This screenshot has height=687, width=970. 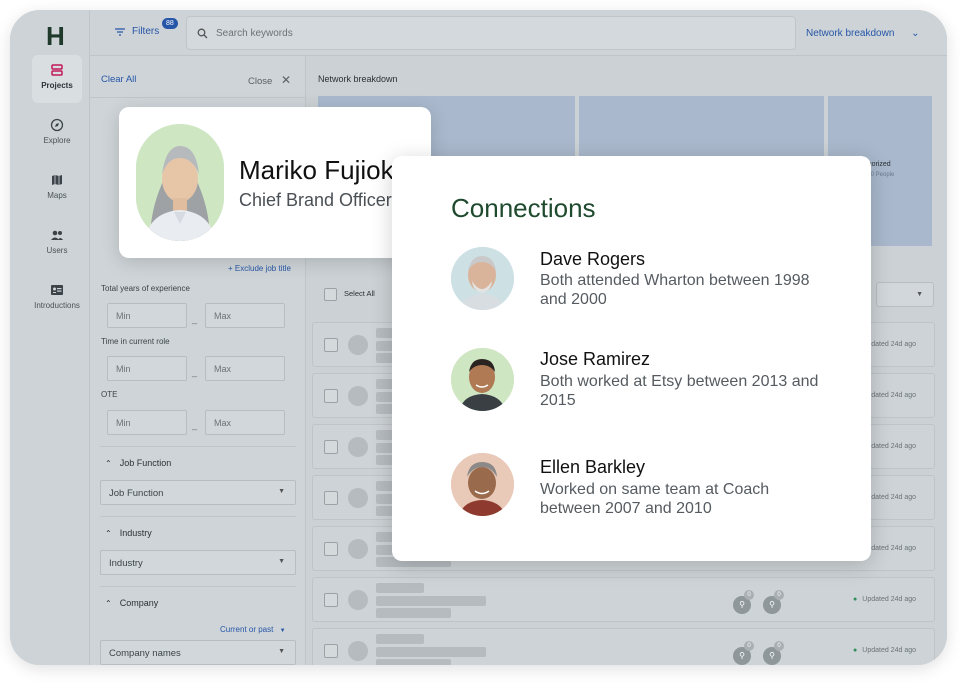 I want to click on job-function-title: Job Function, so click(x=145, y=463).